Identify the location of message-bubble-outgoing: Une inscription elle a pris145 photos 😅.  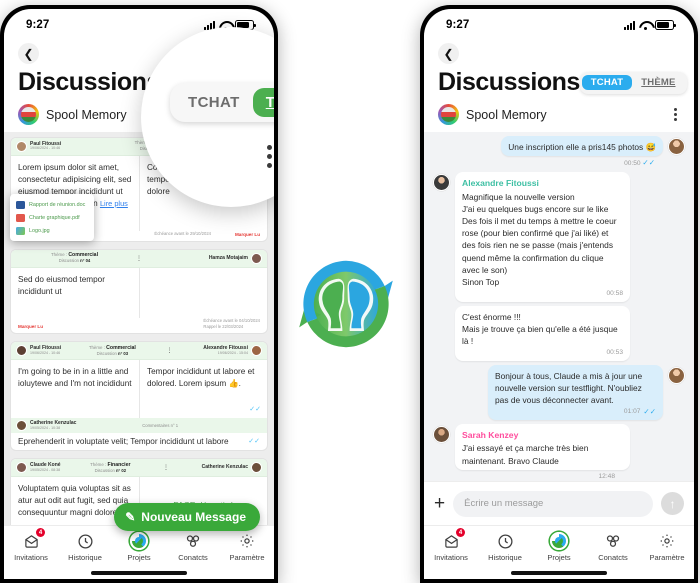
(582, 146).